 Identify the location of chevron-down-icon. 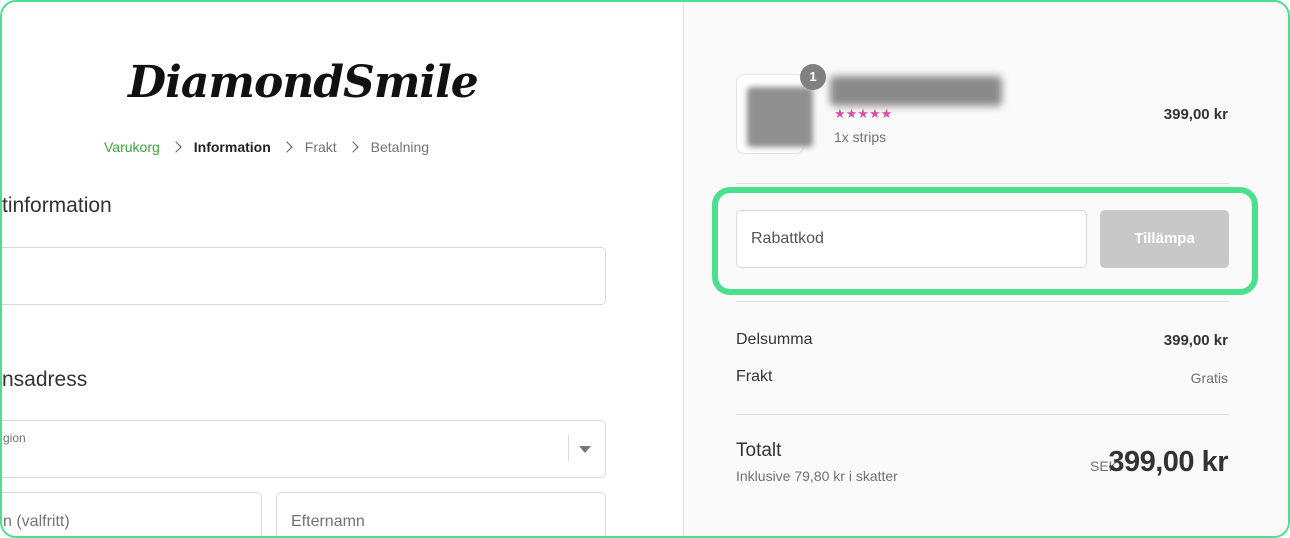
(585, 449).